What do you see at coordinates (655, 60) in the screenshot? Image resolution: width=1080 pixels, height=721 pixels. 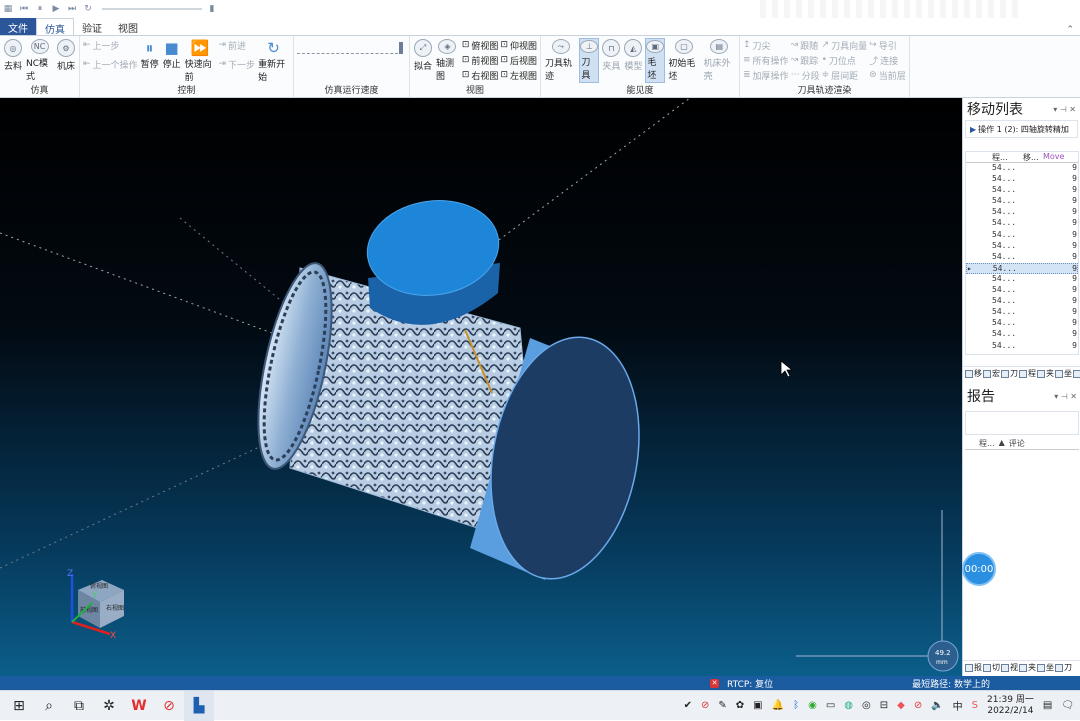 I see `stock-button: ▣ 毛坯` at bounding box center [655, 60].